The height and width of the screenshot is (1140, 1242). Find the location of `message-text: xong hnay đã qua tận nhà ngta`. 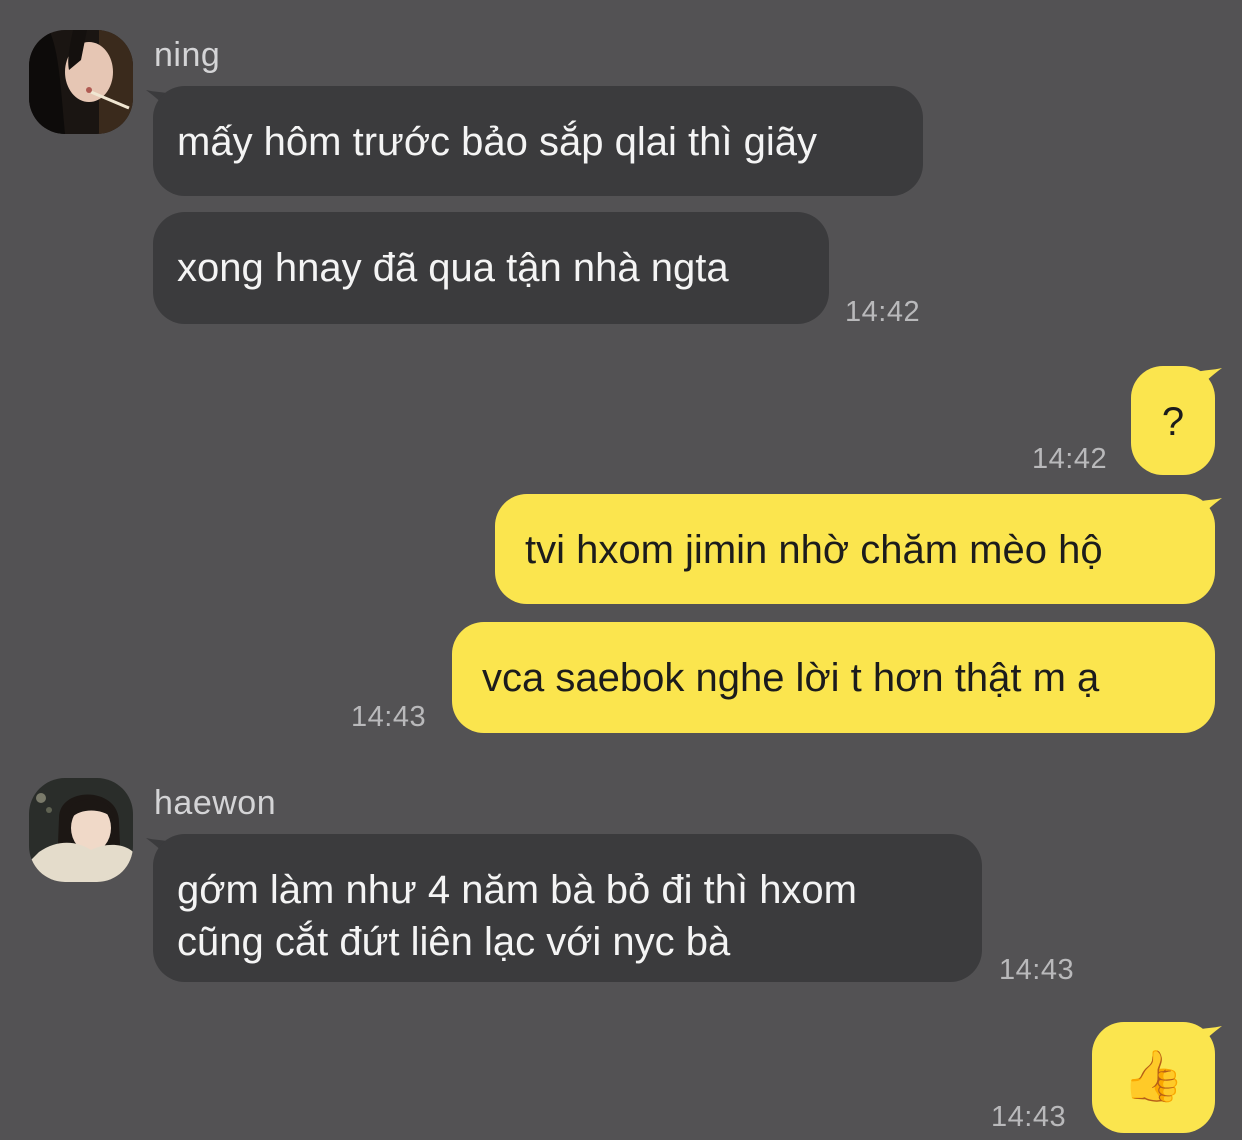

message-text: xong hnay đã qua tận nhà ngta is located at coordinates (453, 268).